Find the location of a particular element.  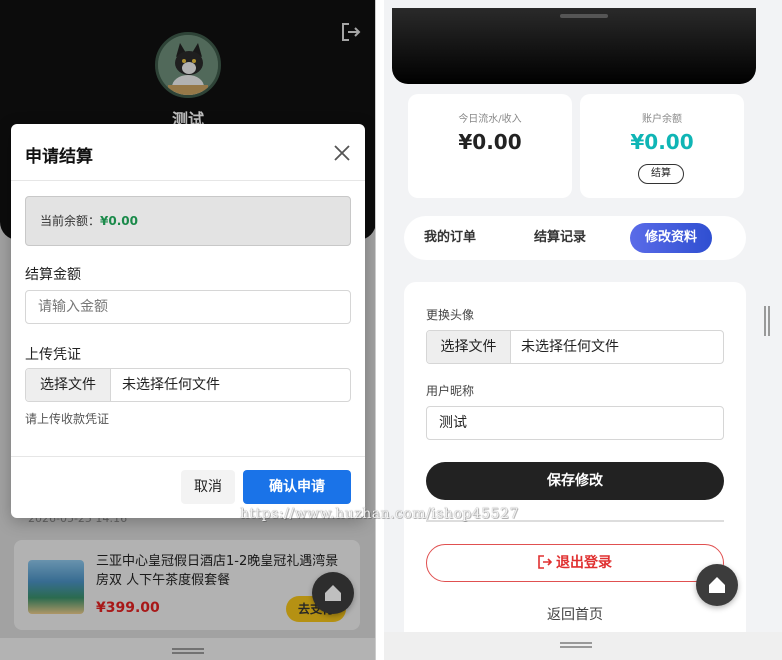

voucher-hint: 请上传收款凭证 is located at coordinates (67, 419).